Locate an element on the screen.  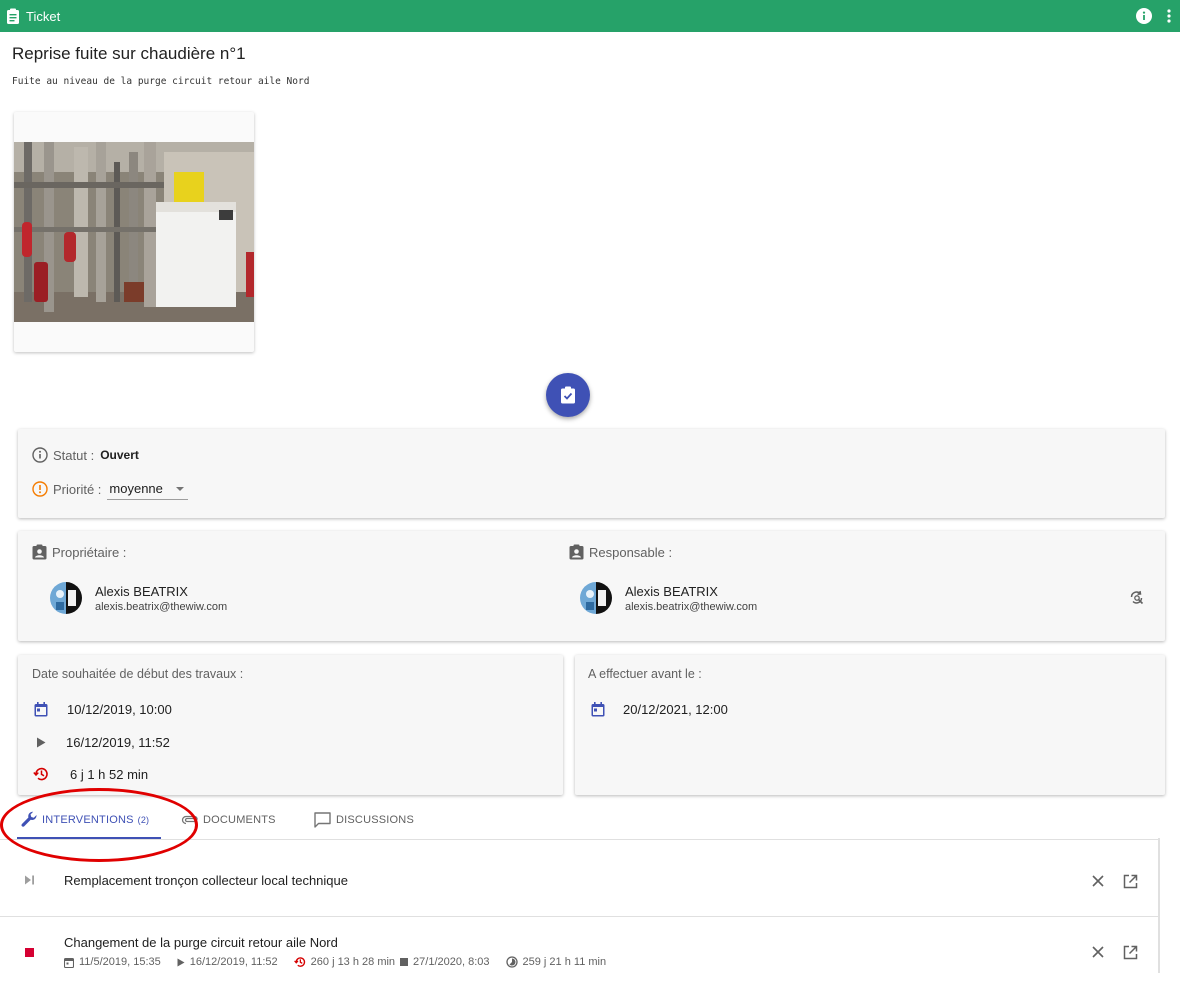
actual-start-row: 16/12/2019, 11:52 is located at coordinates (103, 742).